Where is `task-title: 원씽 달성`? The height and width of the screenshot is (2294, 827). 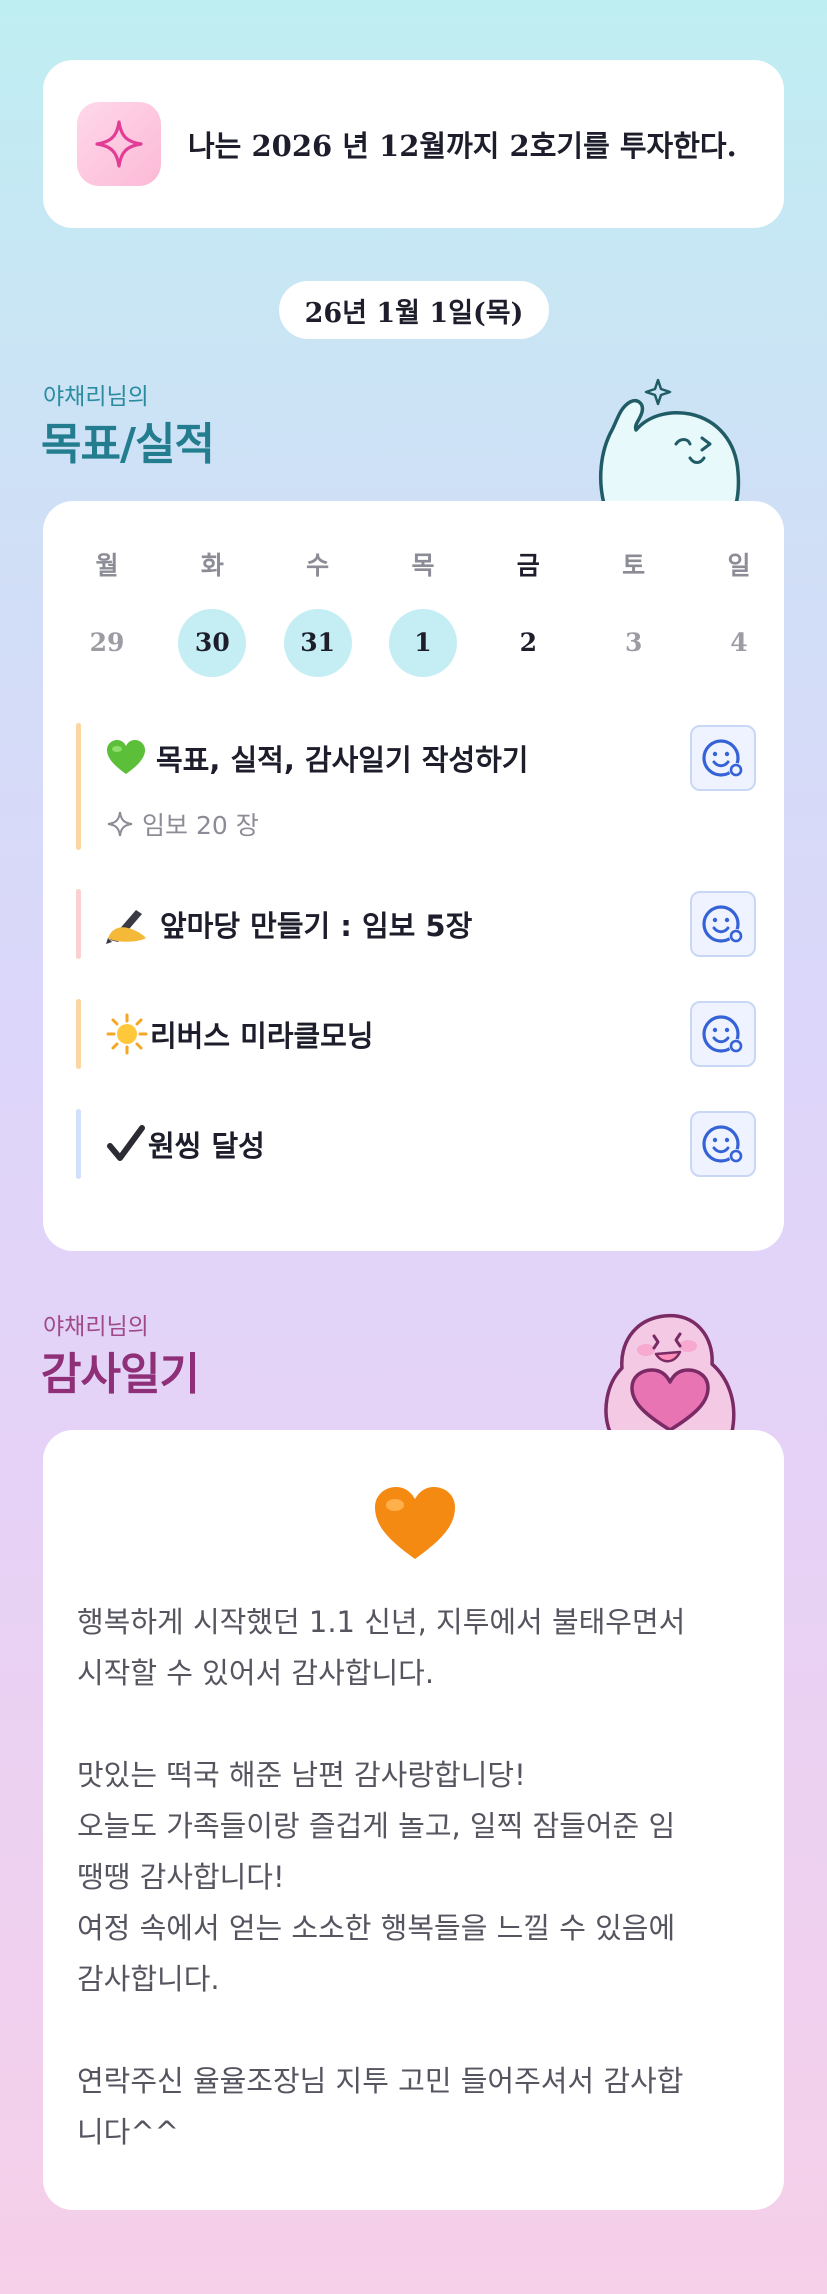 task-title: 원씽 달성 is located at coordinates (206, 1146).